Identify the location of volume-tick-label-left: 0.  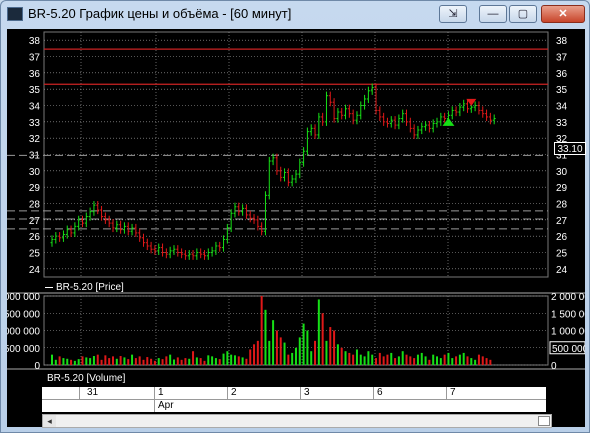
(37, 366).